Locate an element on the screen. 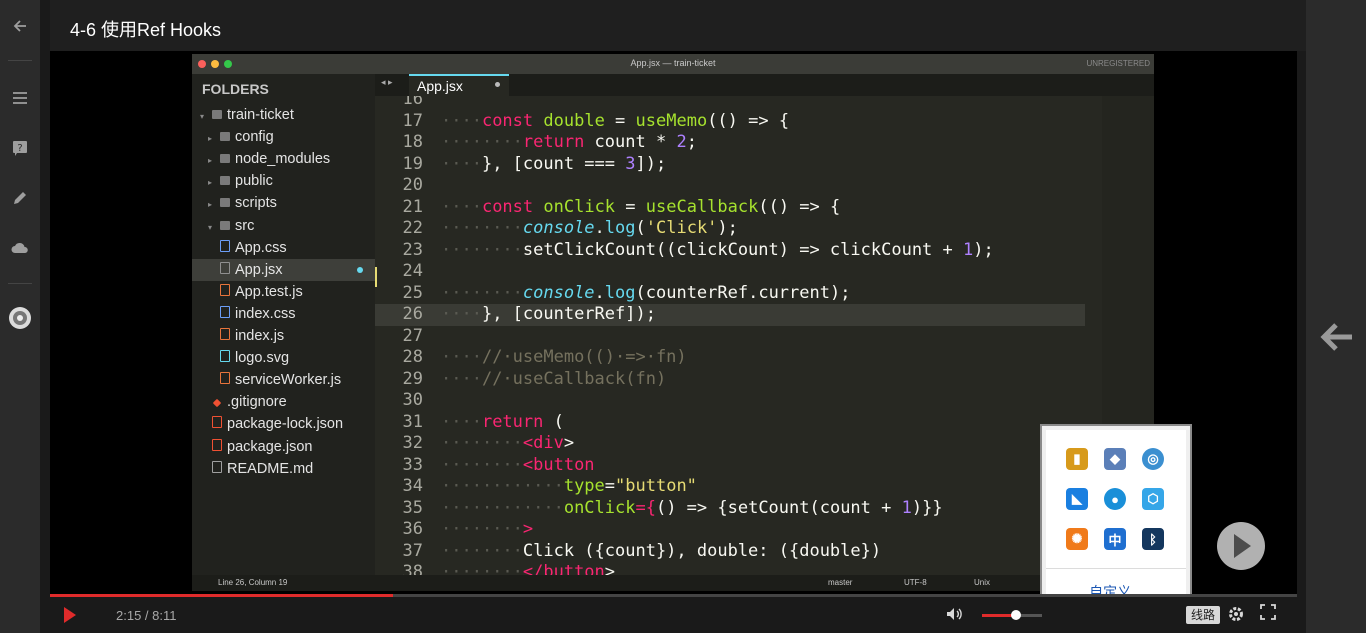  edit-button is located at coordinates (20, 198).